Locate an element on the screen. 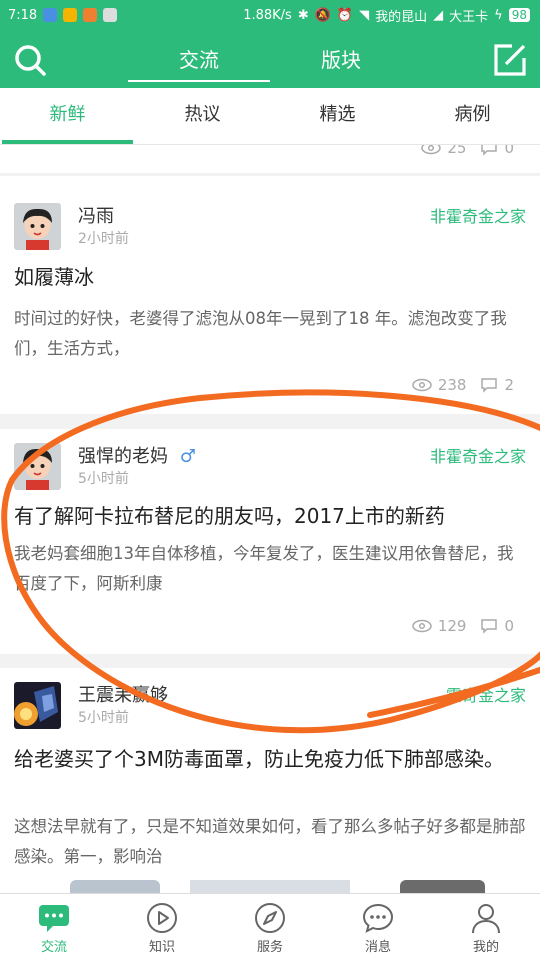  signal-icon: ◢ is located at coordinates (438, 15).